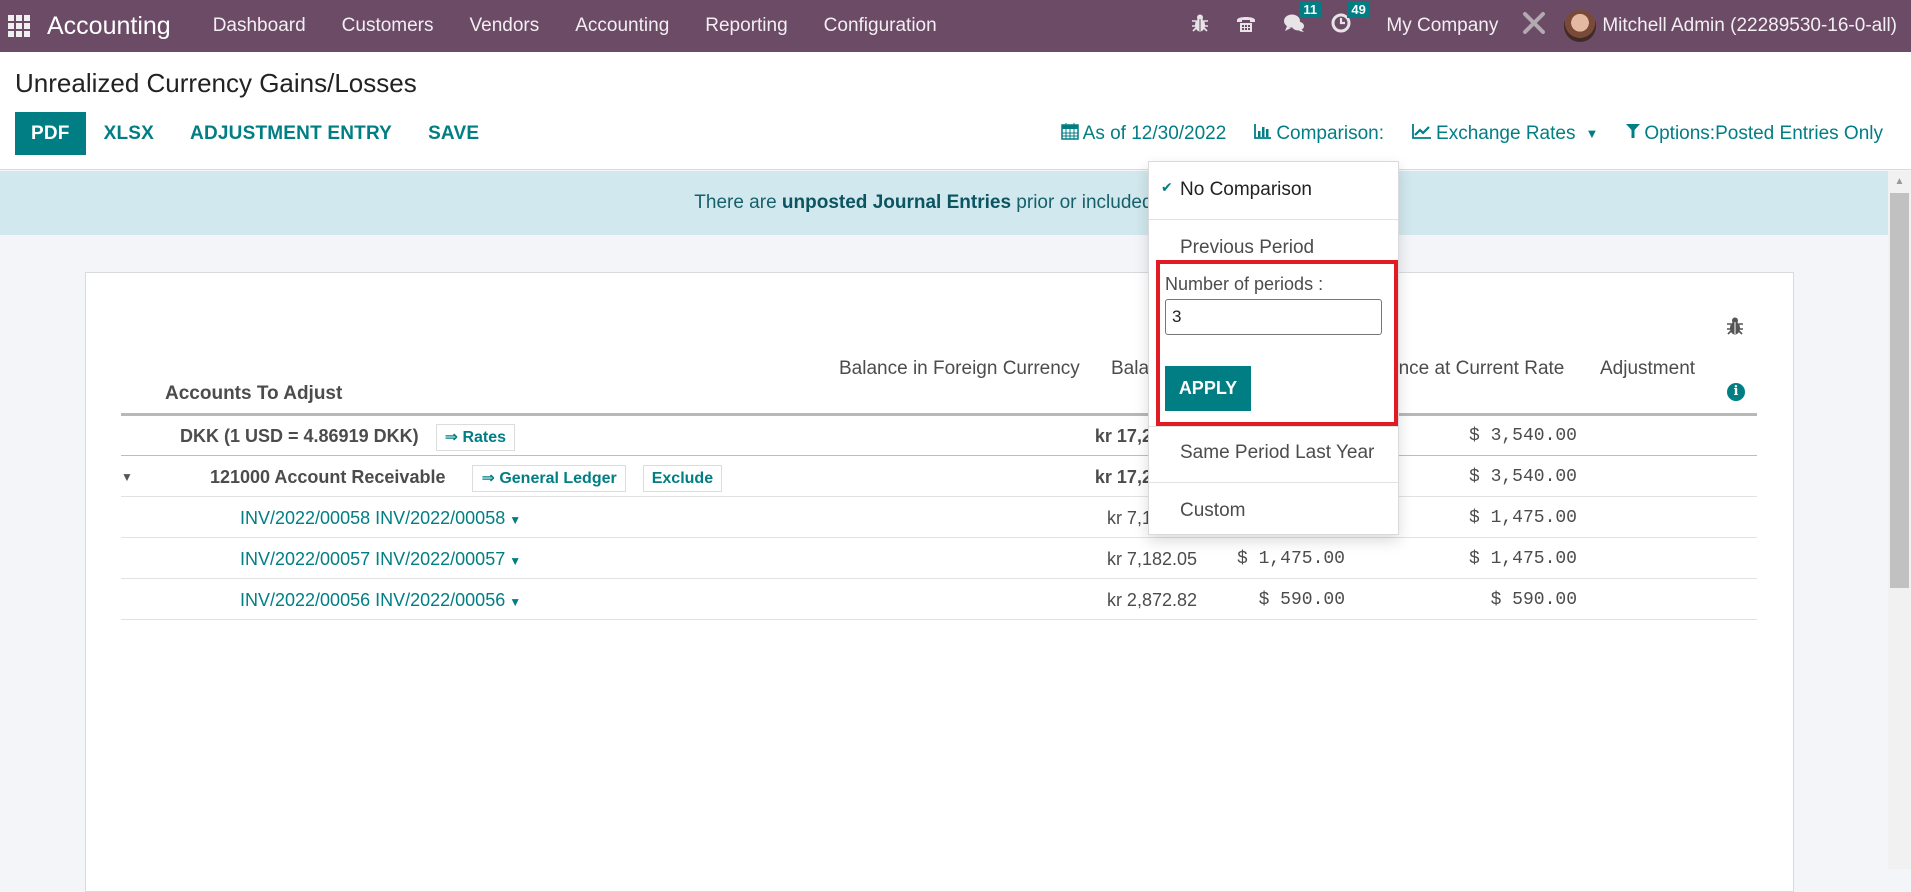  I want to click on messages-icon: 11, so click(1302, 20).